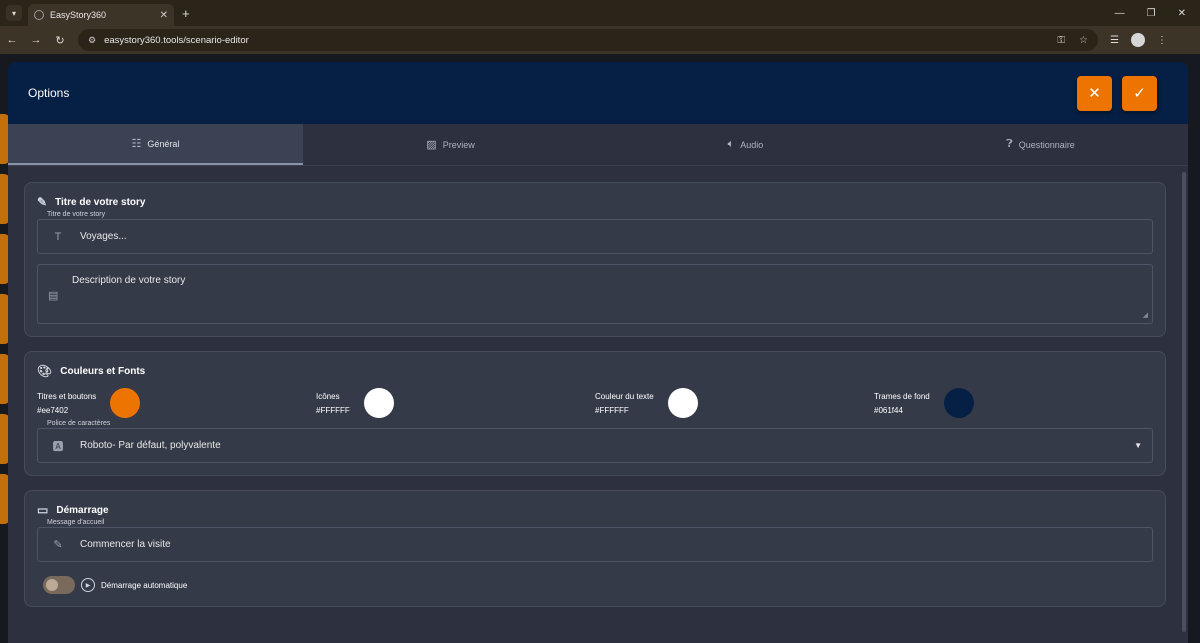  I want to click on tab-label: Questionnaire, so click(1046, 144).